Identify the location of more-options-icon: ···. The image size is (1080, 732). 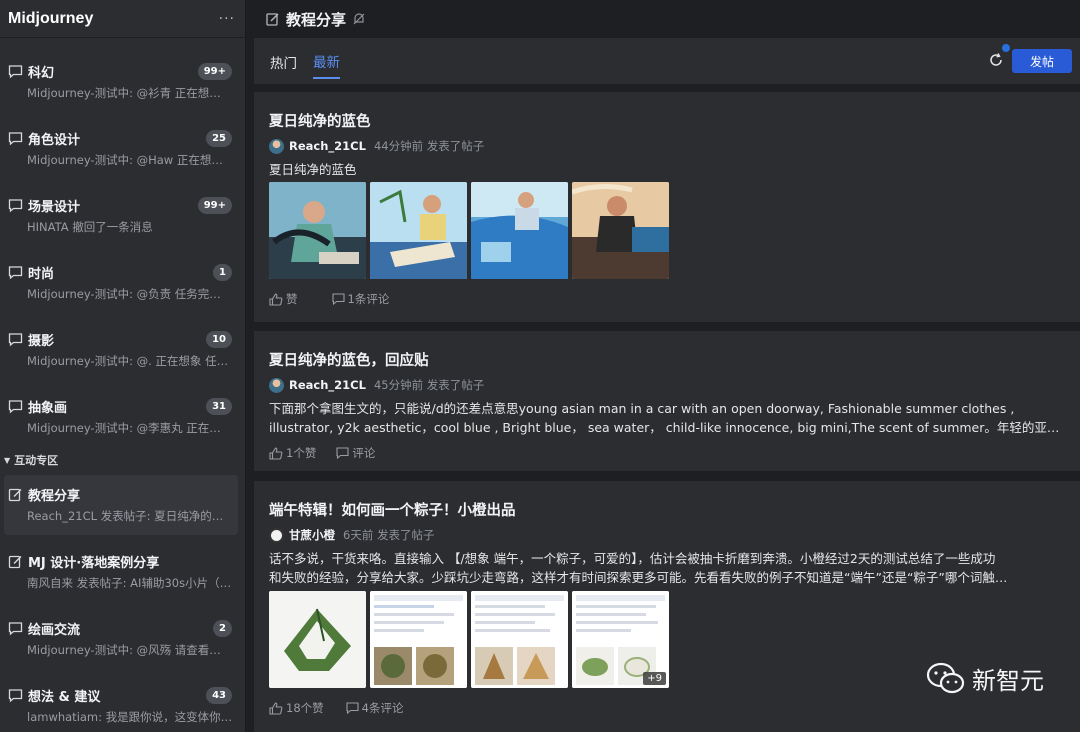
(227, 19).